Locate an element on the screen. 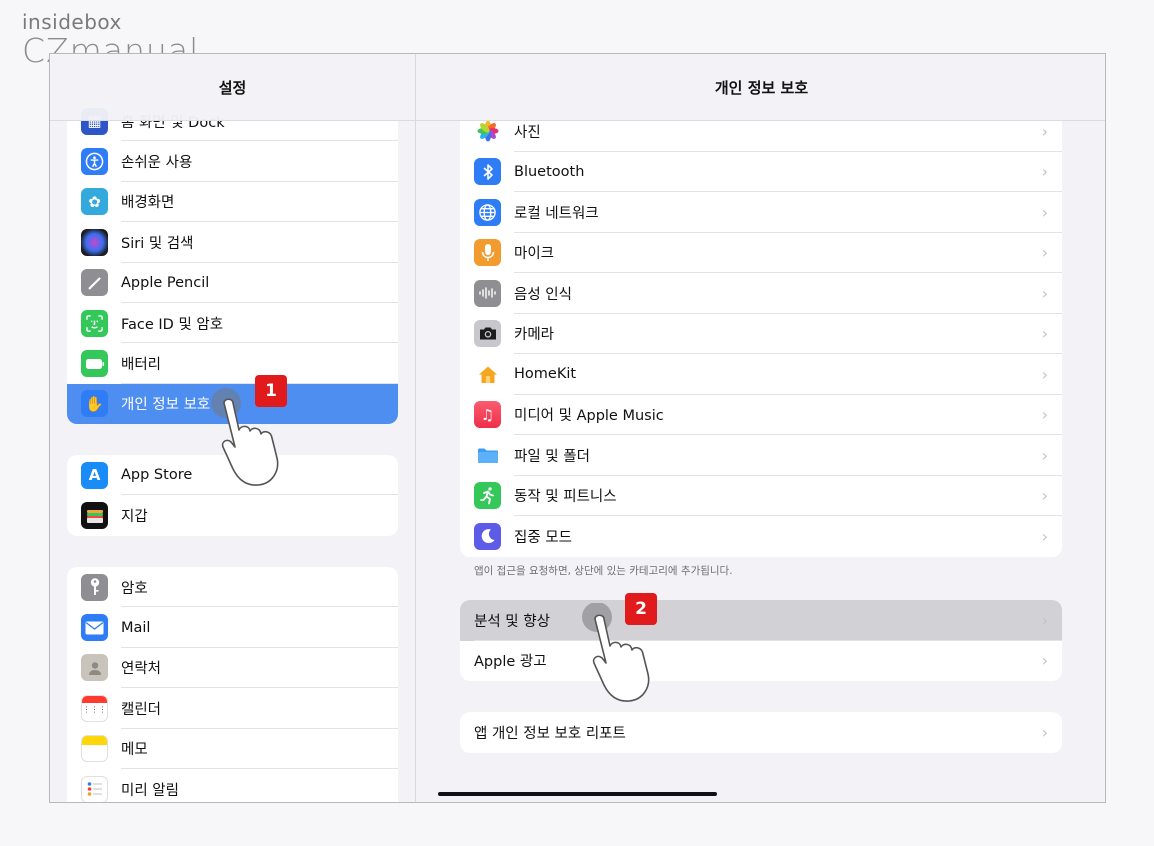  privacy-item-label: Bluetooth is located at coordinates (549, 171).